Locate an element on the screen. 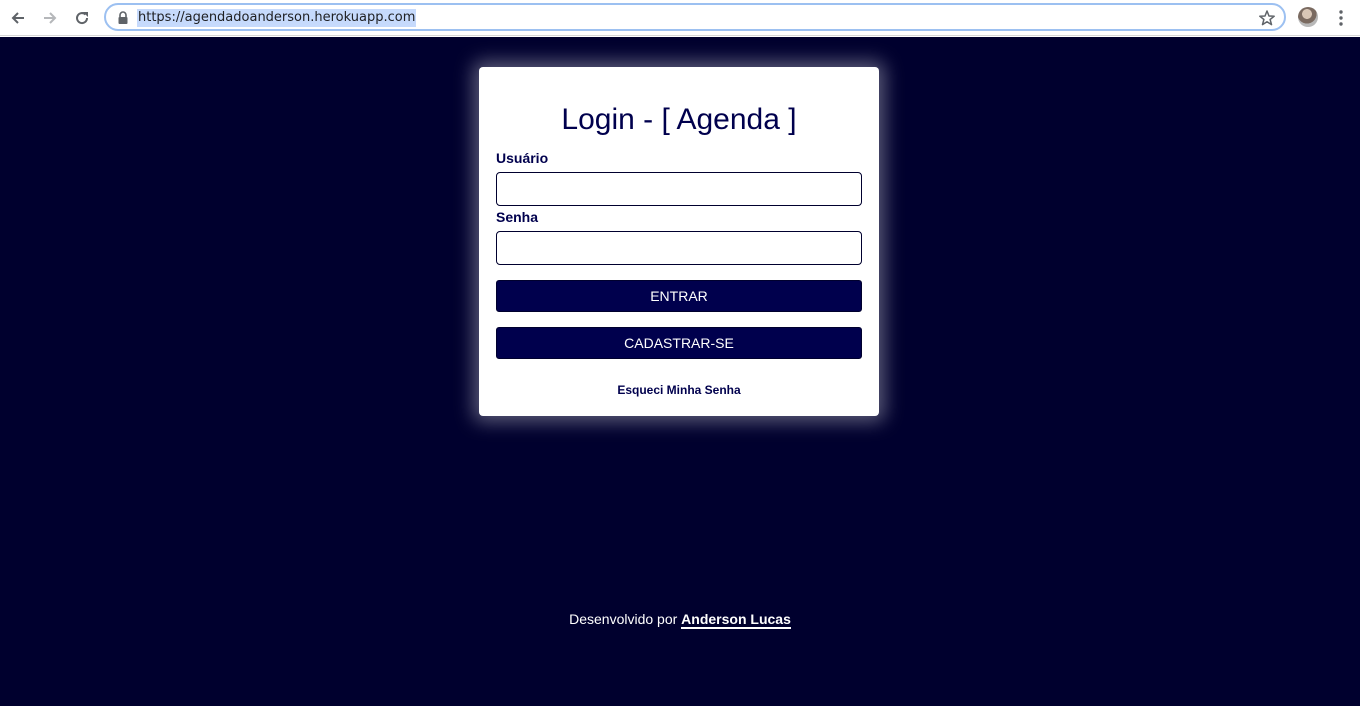  footer-credit-prefix: Desenvolvido por is located at coordinates (623, 619).